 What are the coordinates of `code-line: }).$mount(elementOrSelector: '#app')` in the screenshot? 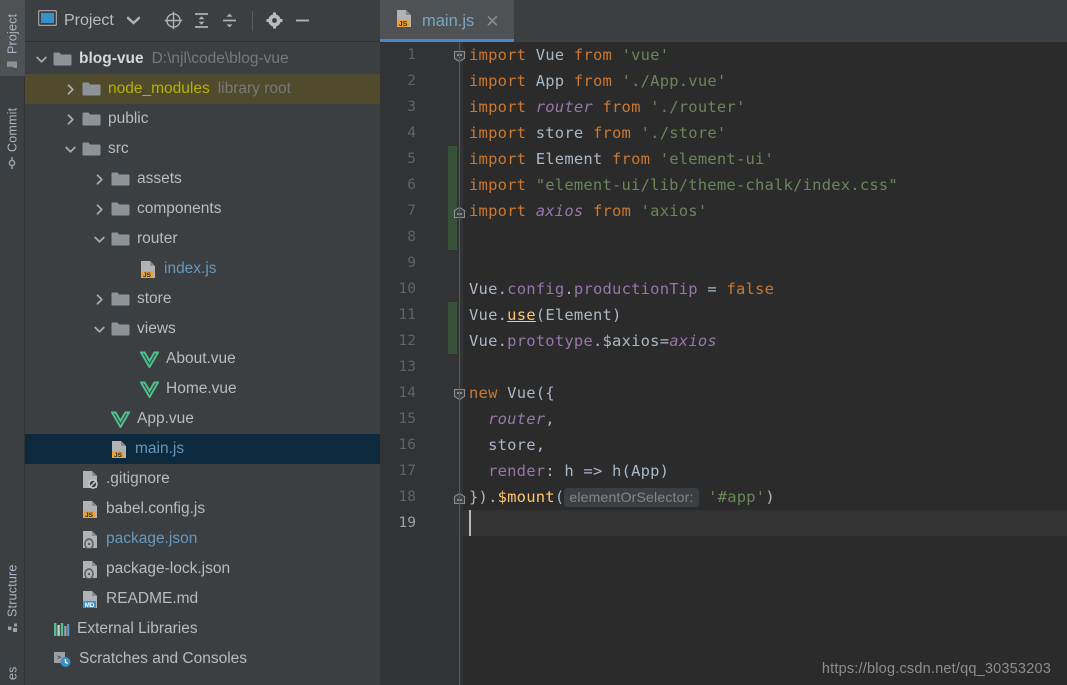 It's located at (765, 497).